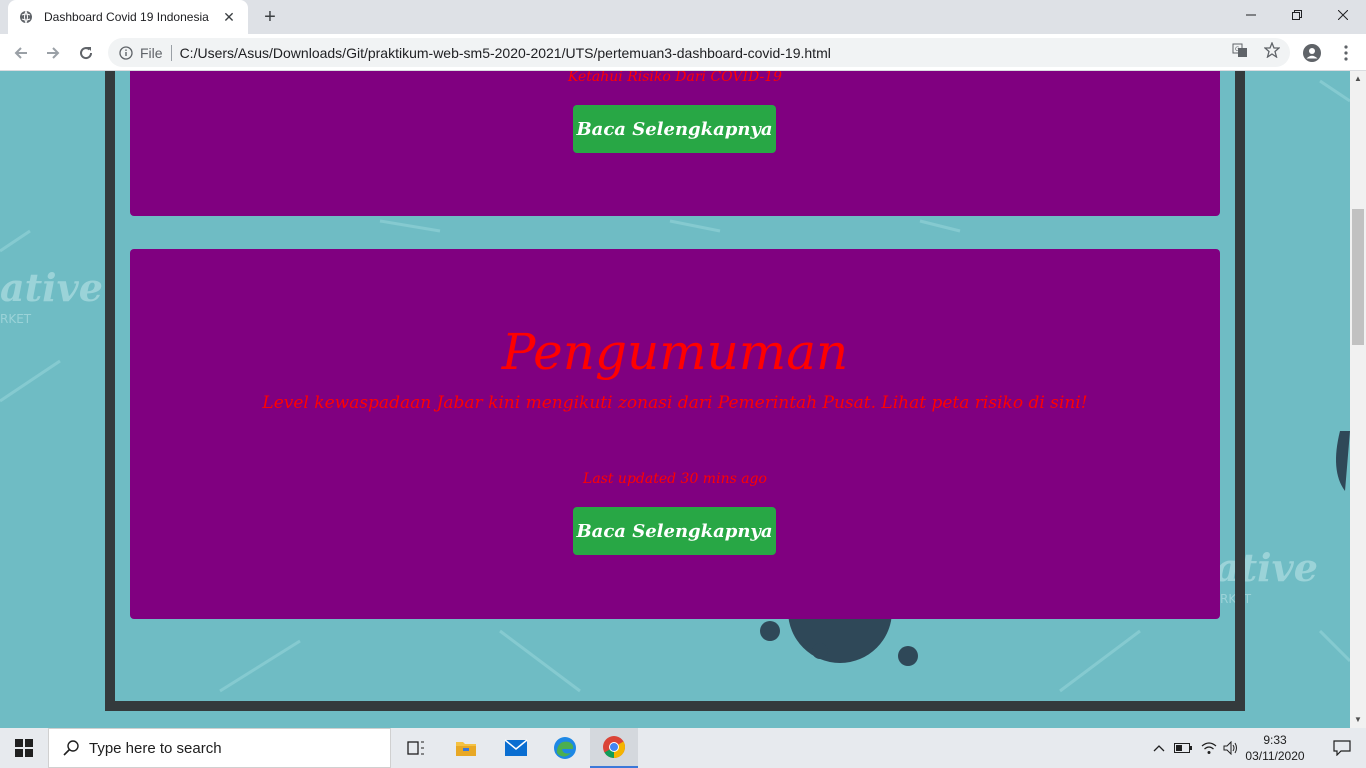 Image resolution: width=1366 pixels, height=768 pixels. What do you see at coordinates (675, 479) in the screenshot?
I see `last-updated: Last updated 30 mins ago` at bounding box center [675, 479].